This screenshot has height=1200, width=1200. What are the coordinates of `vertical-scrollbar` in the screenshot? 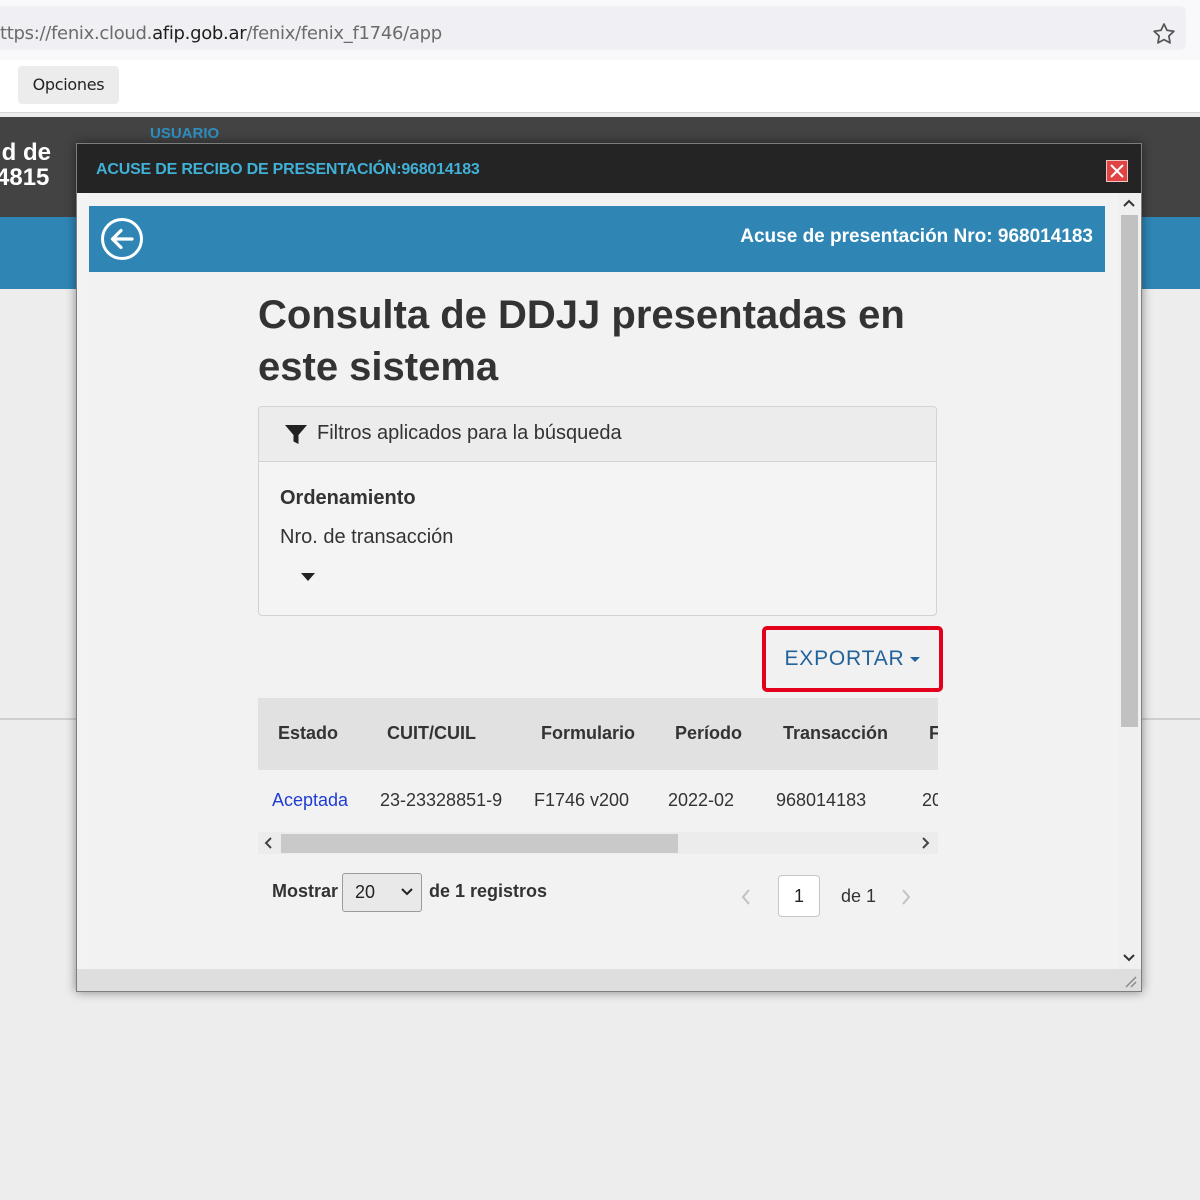 It's located at (1129, 581).